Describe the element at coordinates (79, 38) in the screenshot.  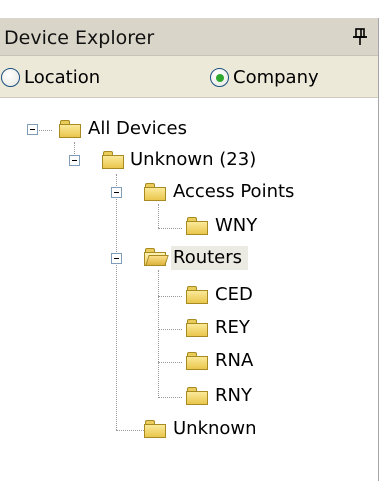
I see `panel-title: Device Explorer` at that location.